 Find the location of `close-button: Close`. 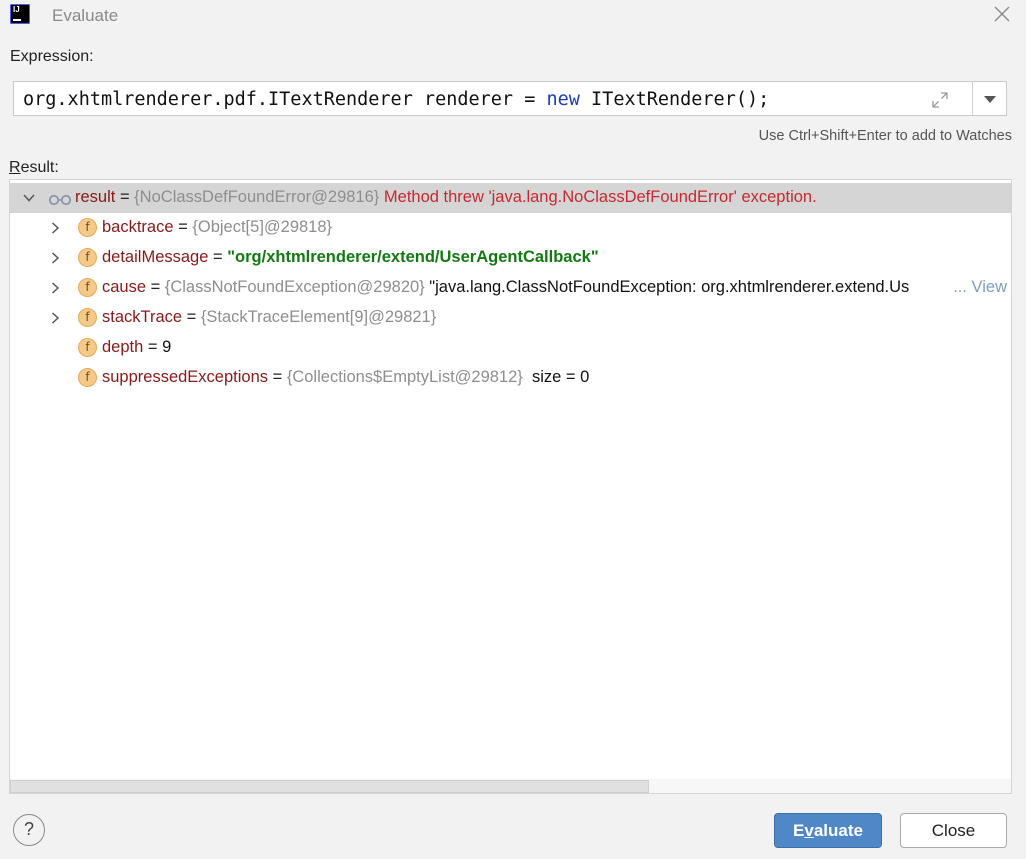

close-button: Close is located at coordinates (953, 830).